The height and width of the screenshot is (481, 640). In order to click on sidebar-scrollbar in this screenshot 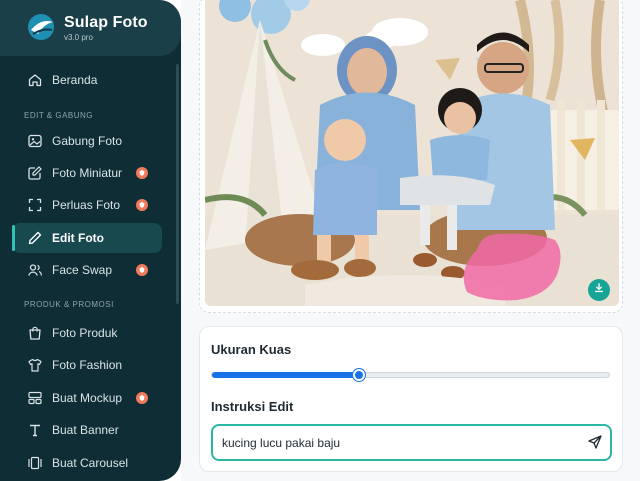, I will do `click(177, 184)`.